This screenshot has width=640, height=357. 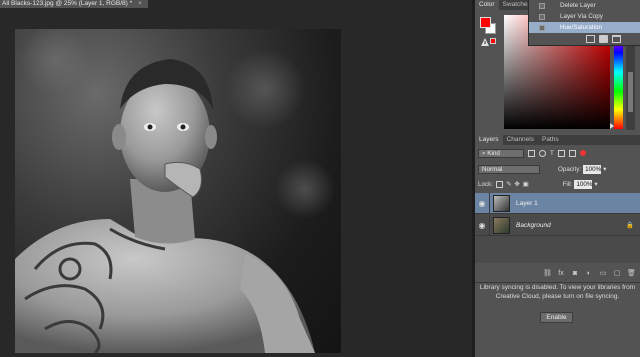 What do you see at coordinates (578, 5) in the screenshot?
I see `history-item-label: Delete Layer` at bounding box center [578, 5].